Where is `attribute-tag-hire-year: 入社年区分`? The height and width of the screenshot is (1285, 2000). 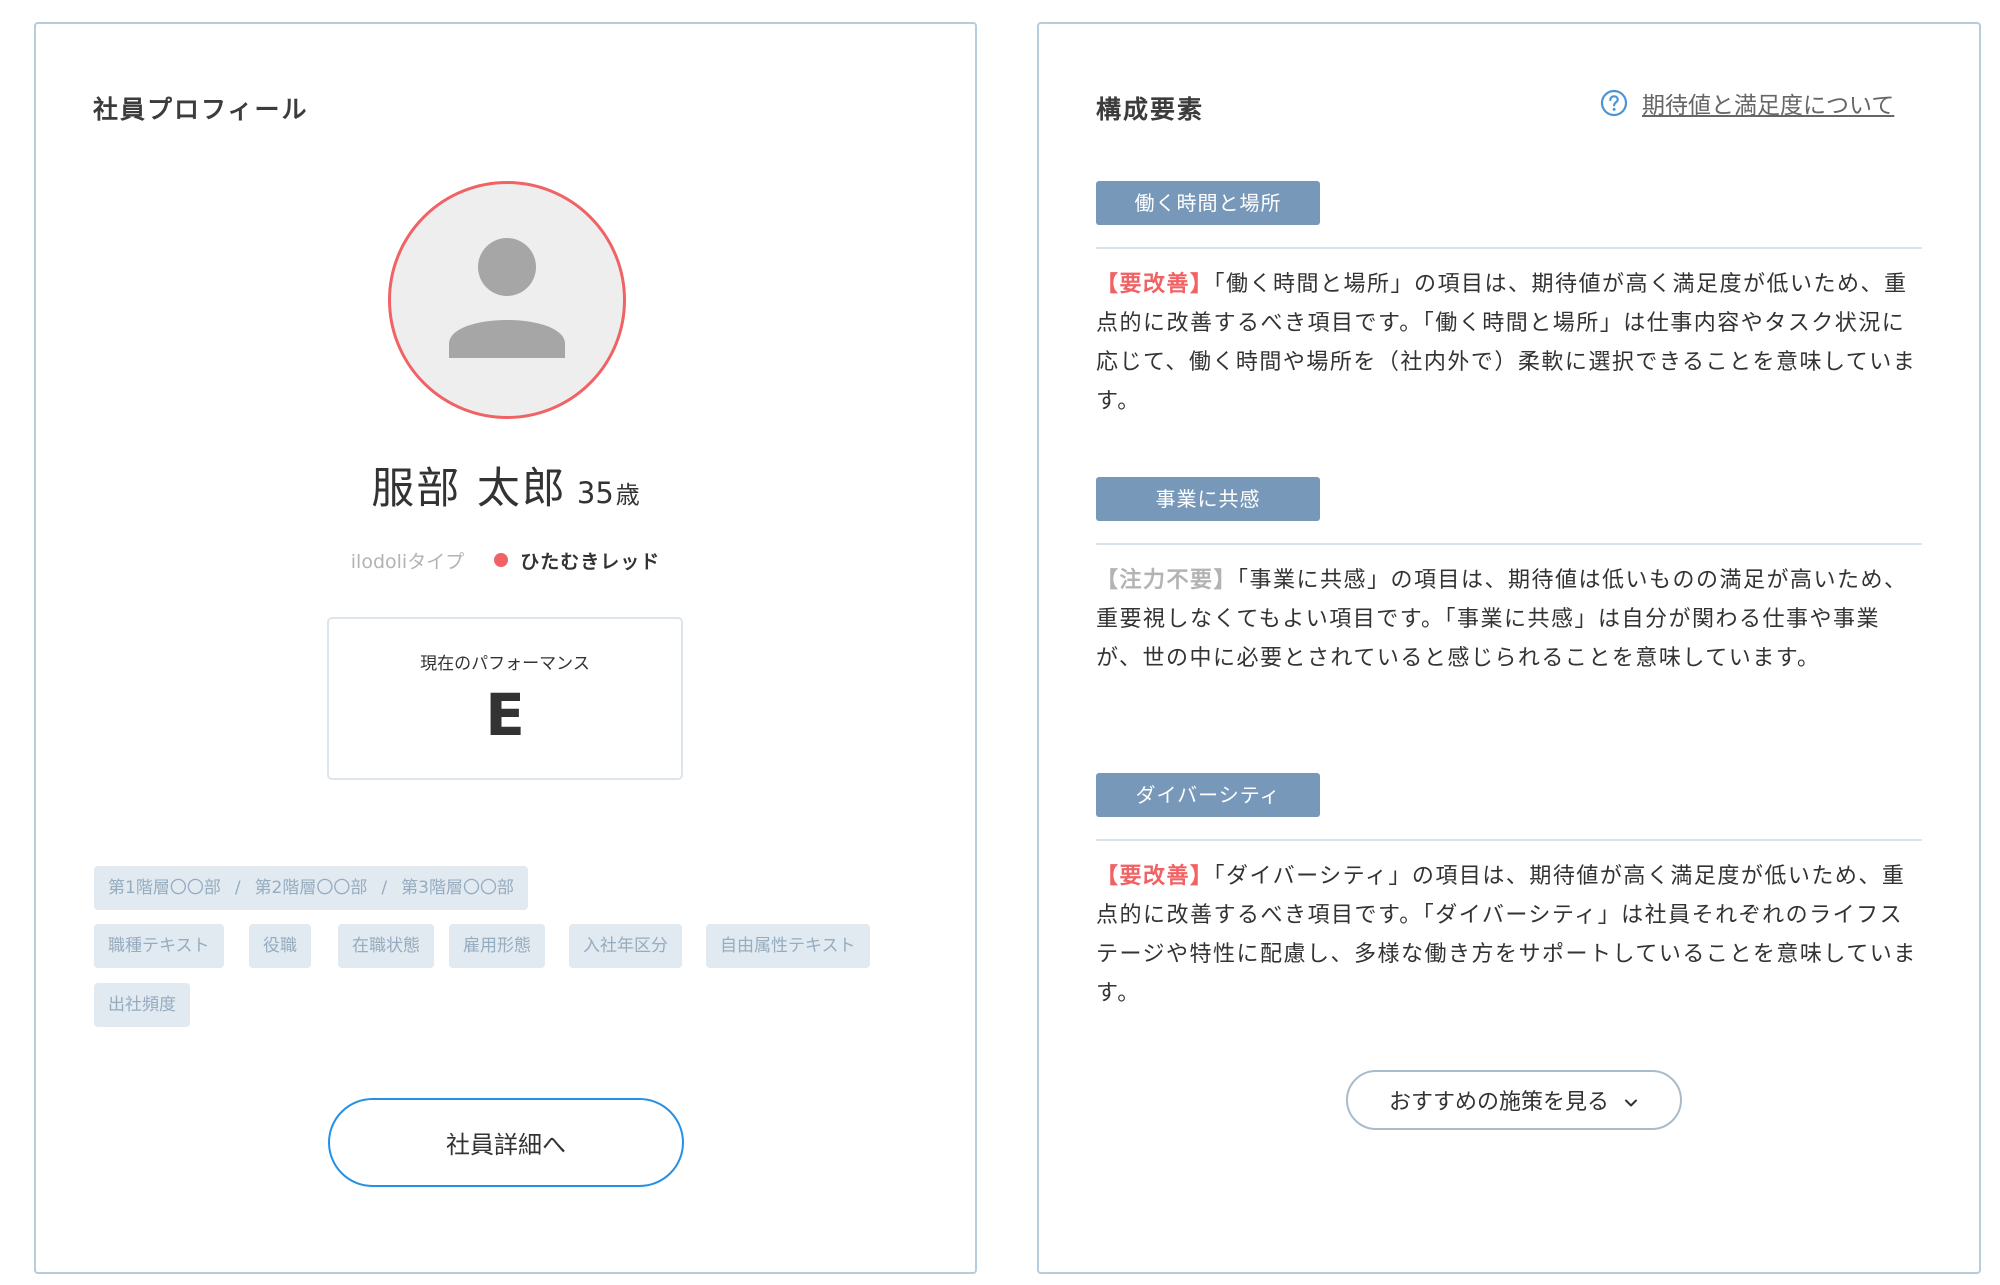 attribute-tag-hire-year: 入社年区分 is located at coordinates (625, 946).